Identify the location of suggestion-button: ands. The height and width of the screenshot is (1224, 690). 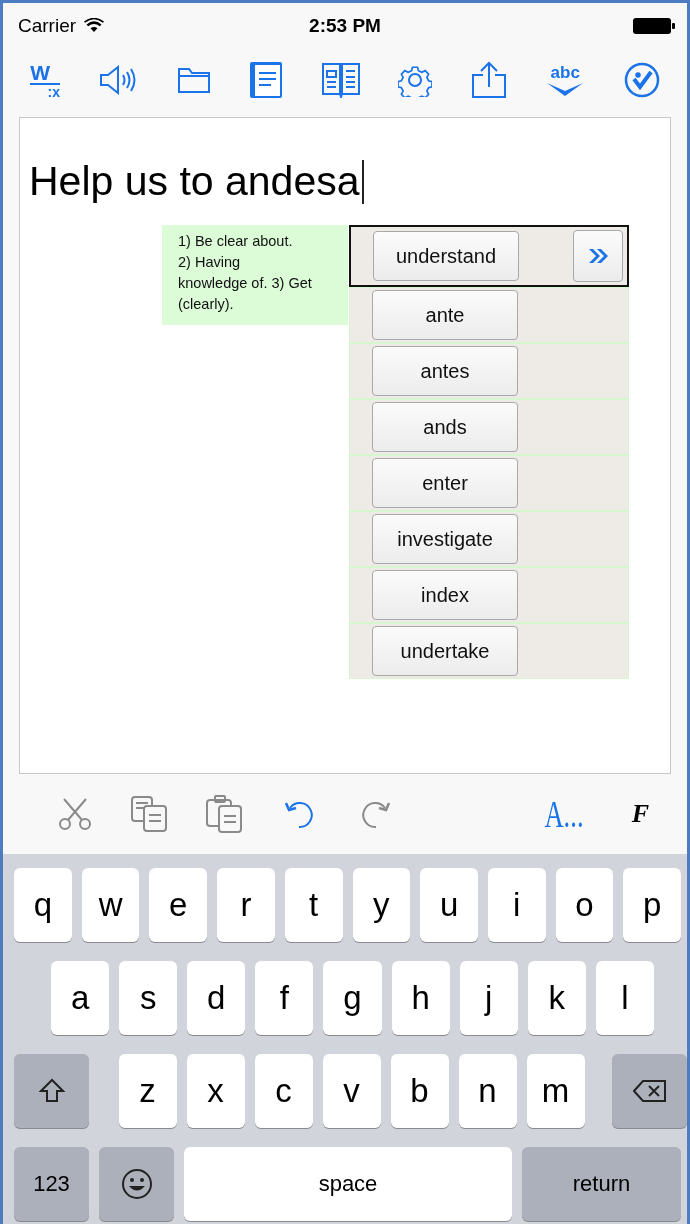
(445, 427).